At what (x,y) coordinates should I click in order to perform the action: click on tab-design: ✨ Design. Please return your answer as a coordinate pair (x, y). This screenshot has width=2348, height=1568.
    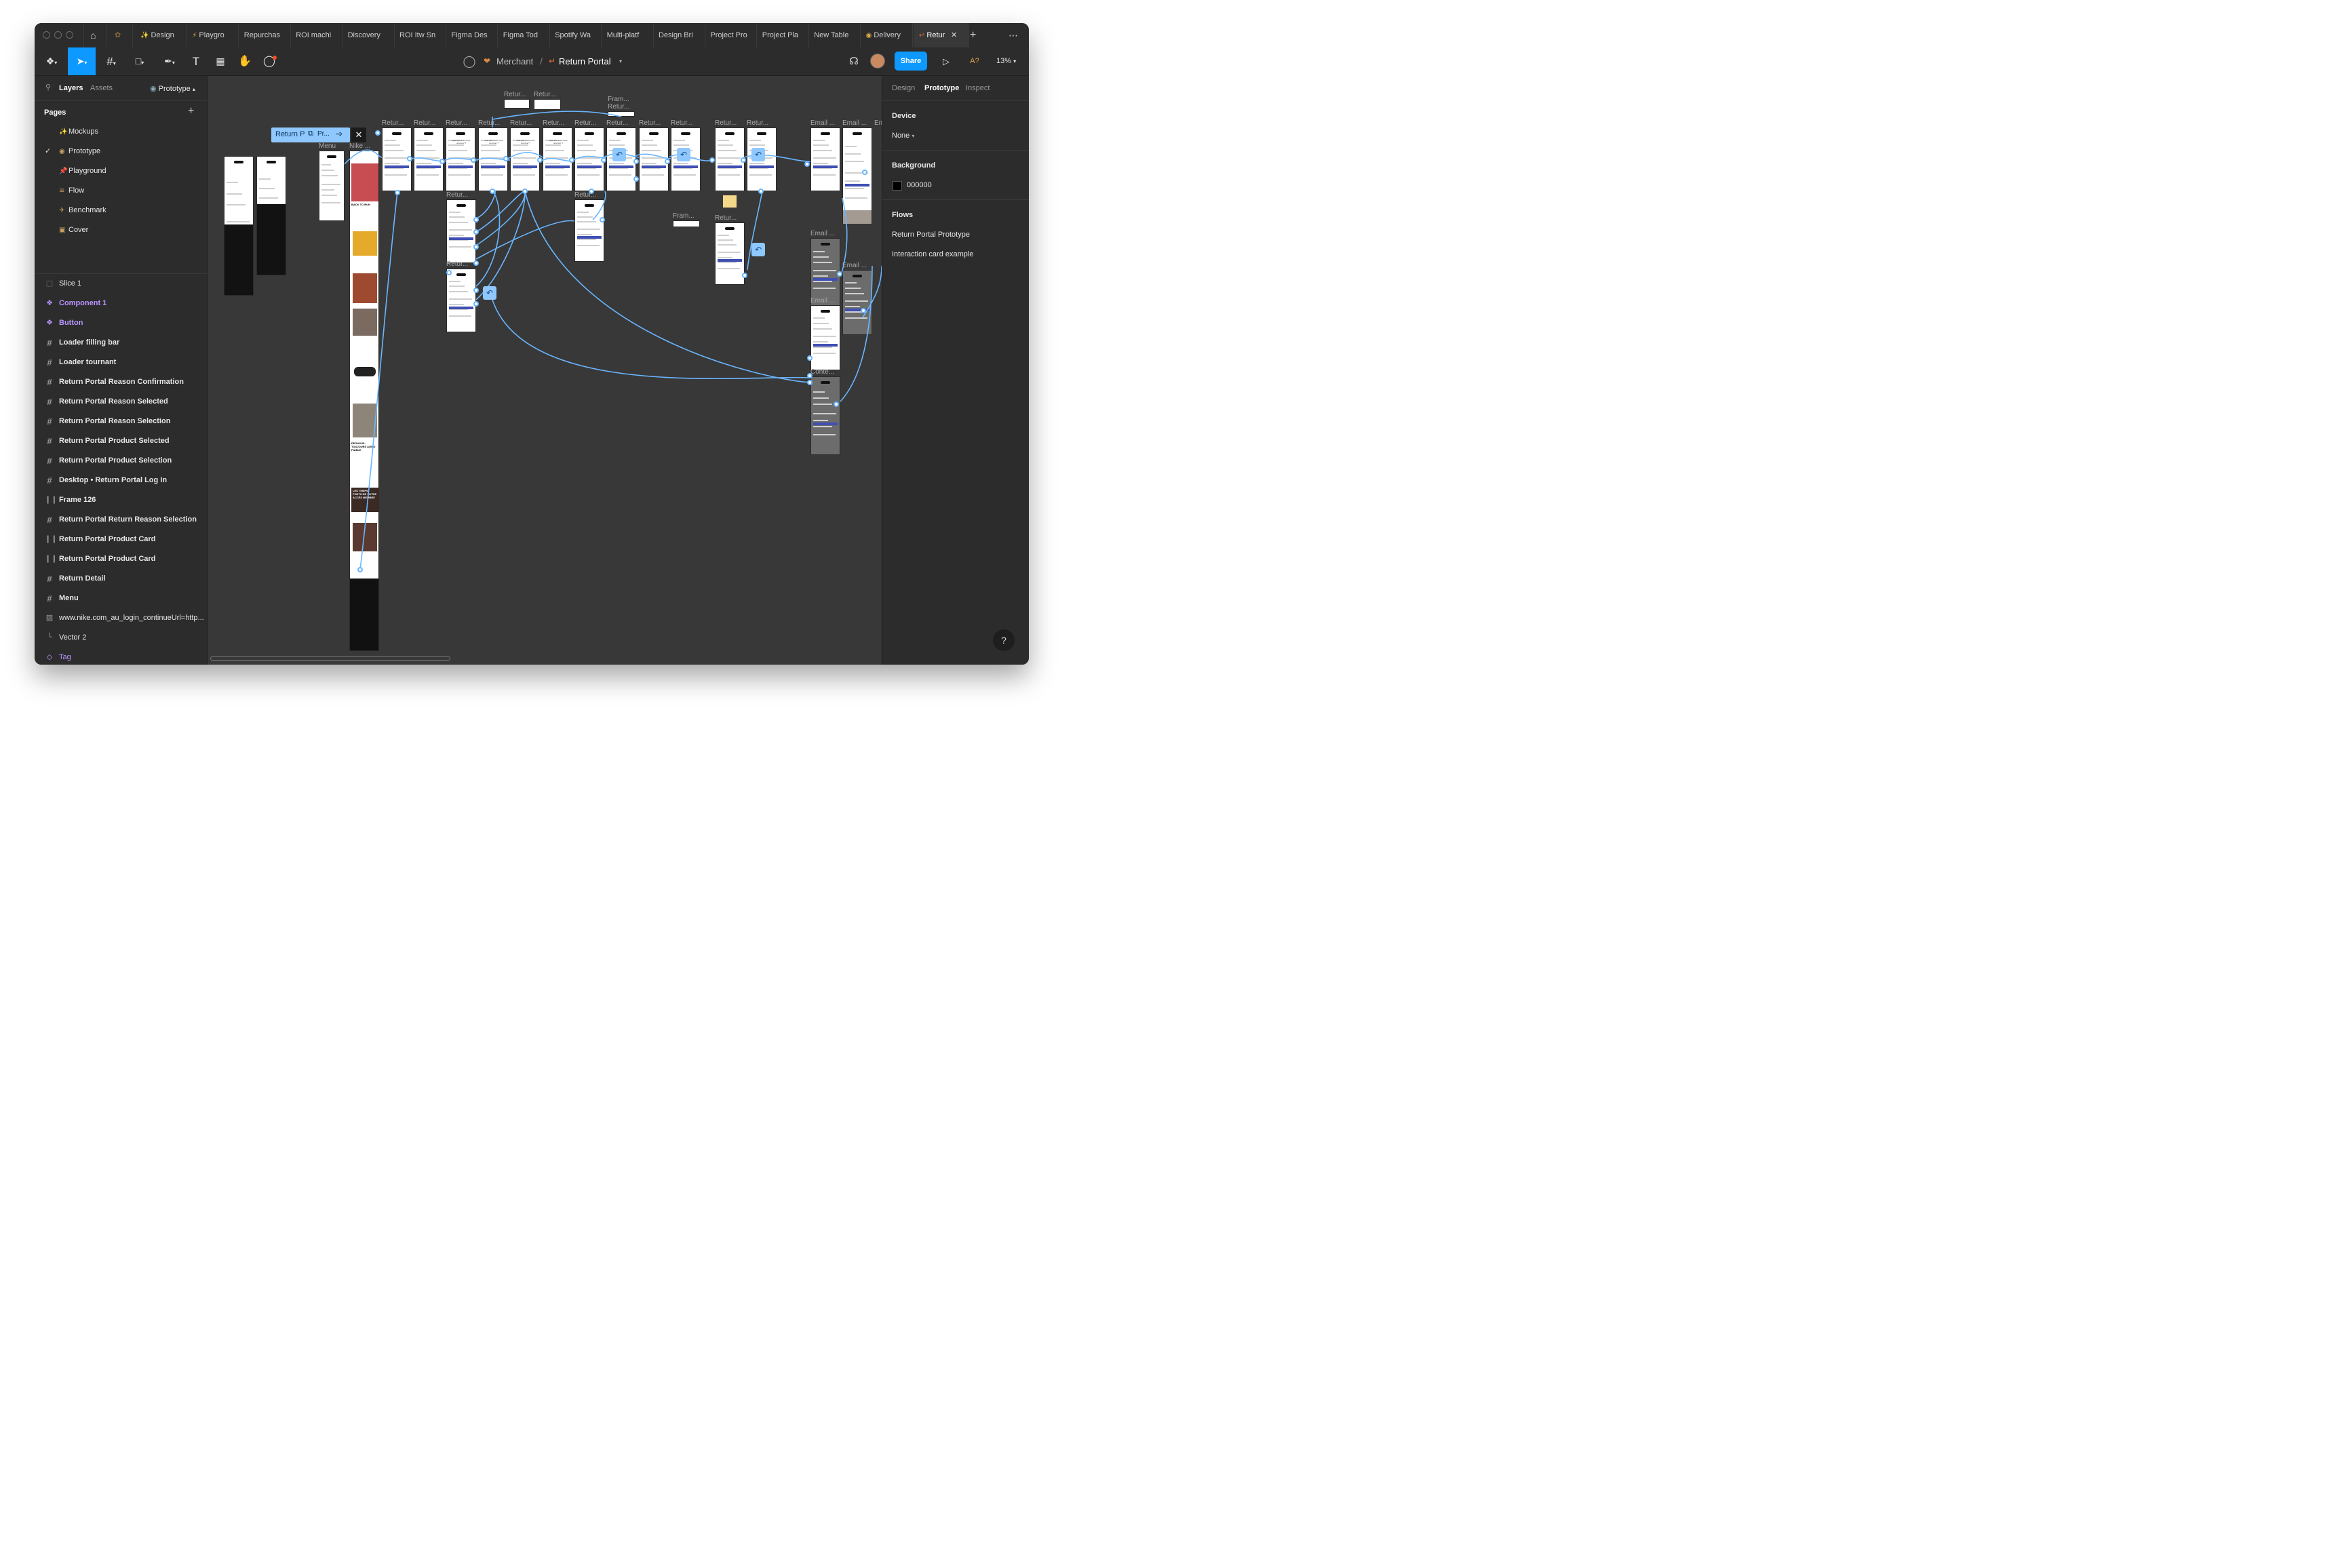
    Looking at the image, I should click on (162, 35).